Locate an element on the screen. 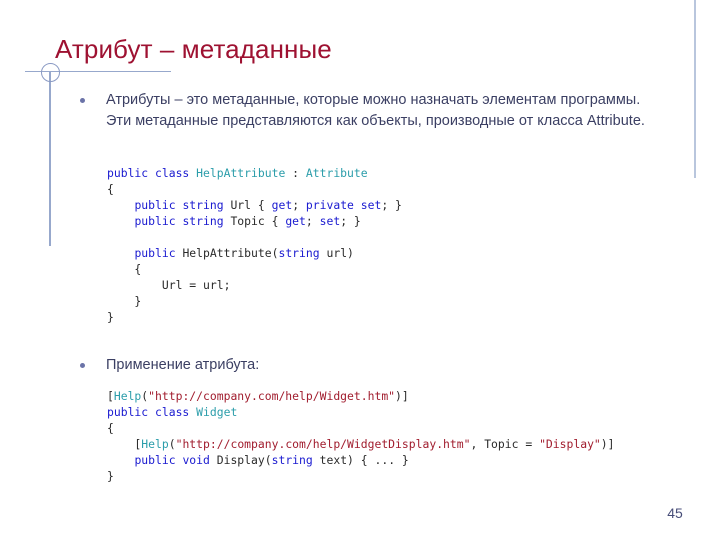 This screenshot has height=540, width=720. code-token: Url { is located at coordinates (251, 205).